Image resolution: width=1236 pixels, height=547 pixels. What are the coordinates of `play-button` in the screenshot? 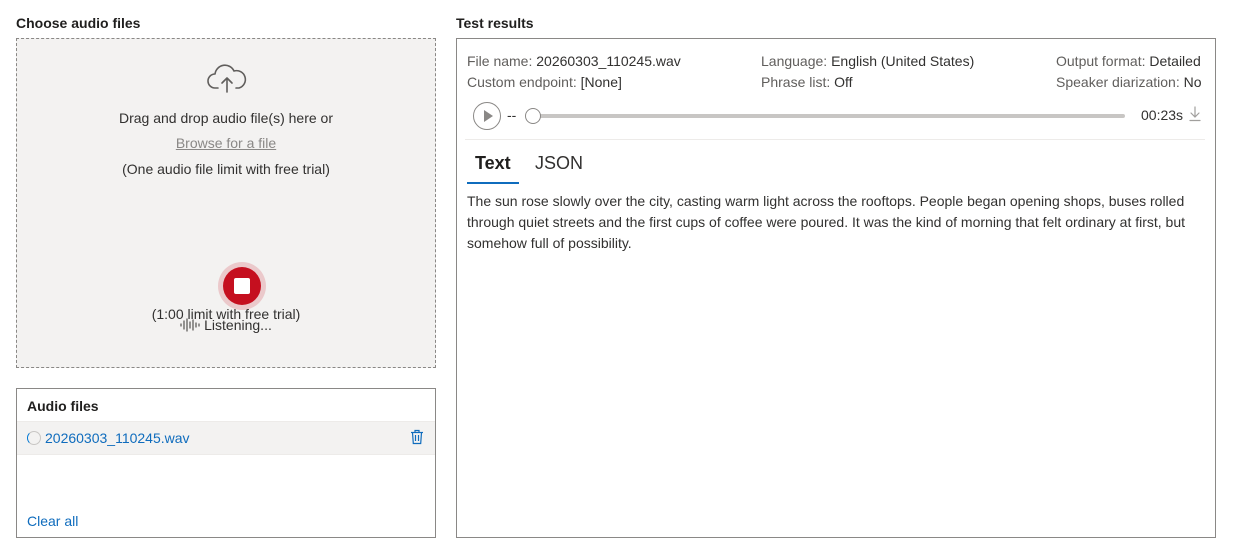 It's located at (487, 116).